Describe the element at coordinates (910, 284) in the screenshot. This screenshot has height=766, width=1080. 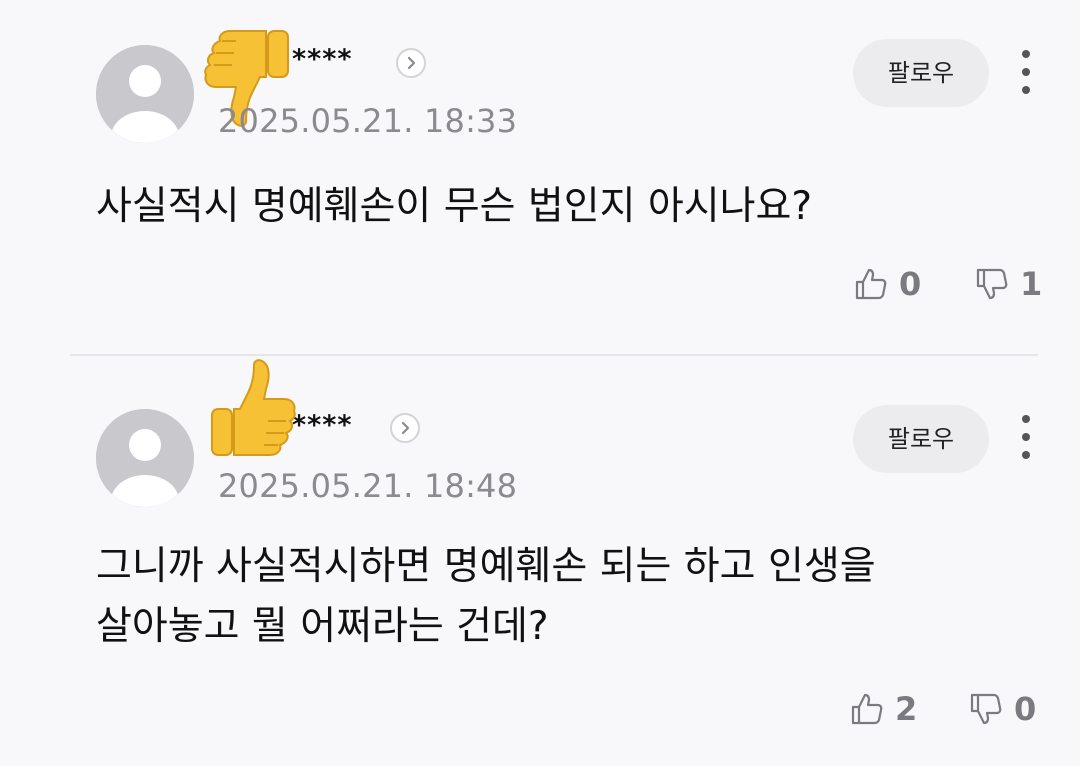
I see `like-count: 0` at that location.